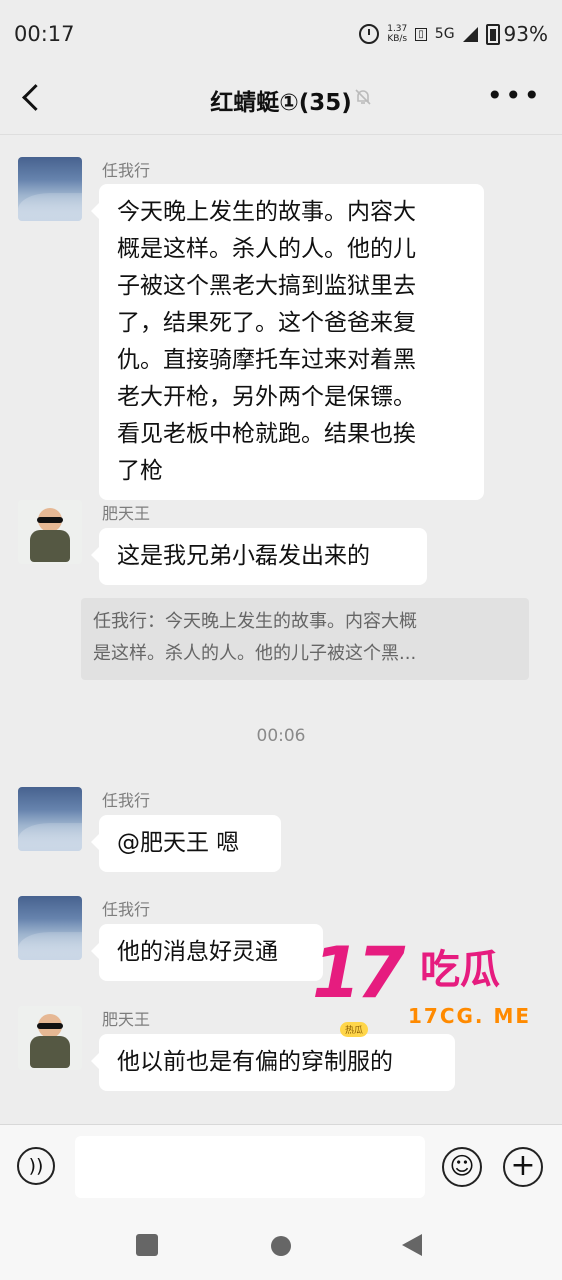 The height and width of the screenshot is (1280, 562). I want to click on message-composer: )) ☺ +, so click(281, 1168).